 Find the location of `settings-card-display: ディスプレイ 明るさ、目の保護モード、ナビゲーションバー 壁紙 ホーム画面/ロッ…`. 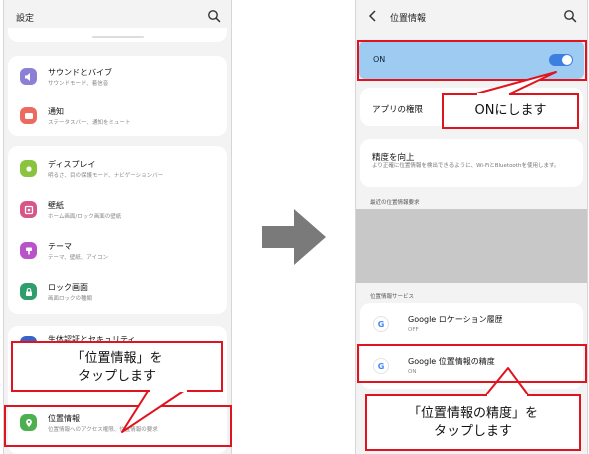

settings-card-display: ディスプレイ 明るさ、目の保護モード、ナビゲーションバー 壁紙 ホーム画面/ロッ… is located at coordinates (117, 230).